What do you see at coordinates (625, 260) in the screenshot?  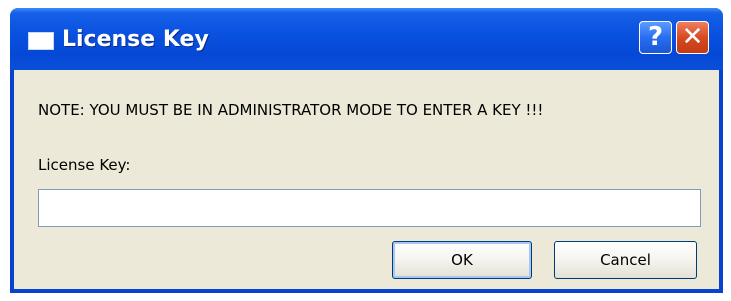 I see `cancel-button: Cancel` at bounding box center [625, 260].